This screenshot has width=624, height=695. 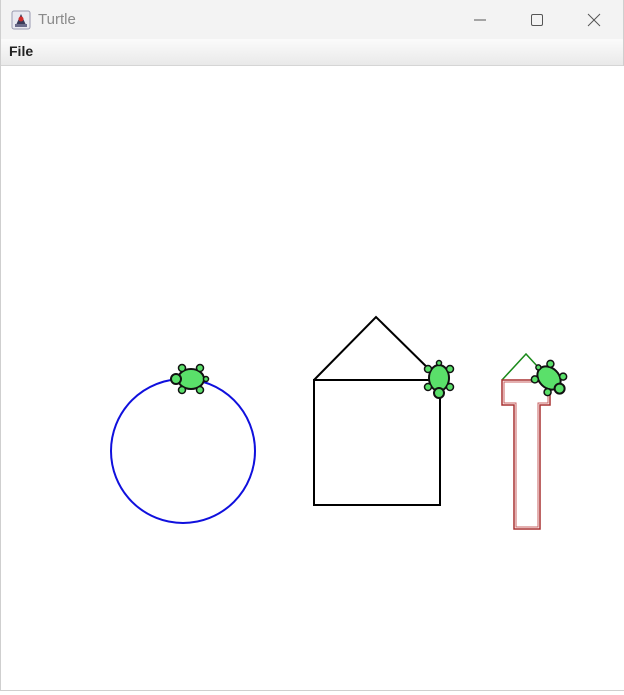 I want to click on circle-shape, so click(x=183, y=451).